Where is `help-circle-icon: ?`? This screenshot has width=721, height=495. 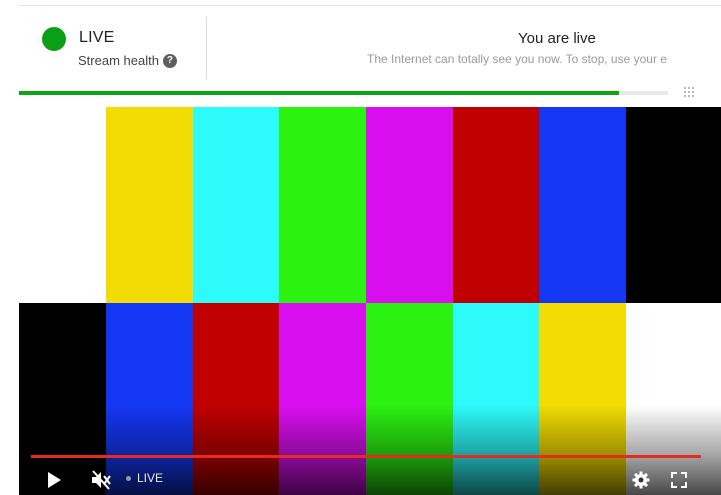 help-circle-icon: ? is located at coordinates (169, 60).